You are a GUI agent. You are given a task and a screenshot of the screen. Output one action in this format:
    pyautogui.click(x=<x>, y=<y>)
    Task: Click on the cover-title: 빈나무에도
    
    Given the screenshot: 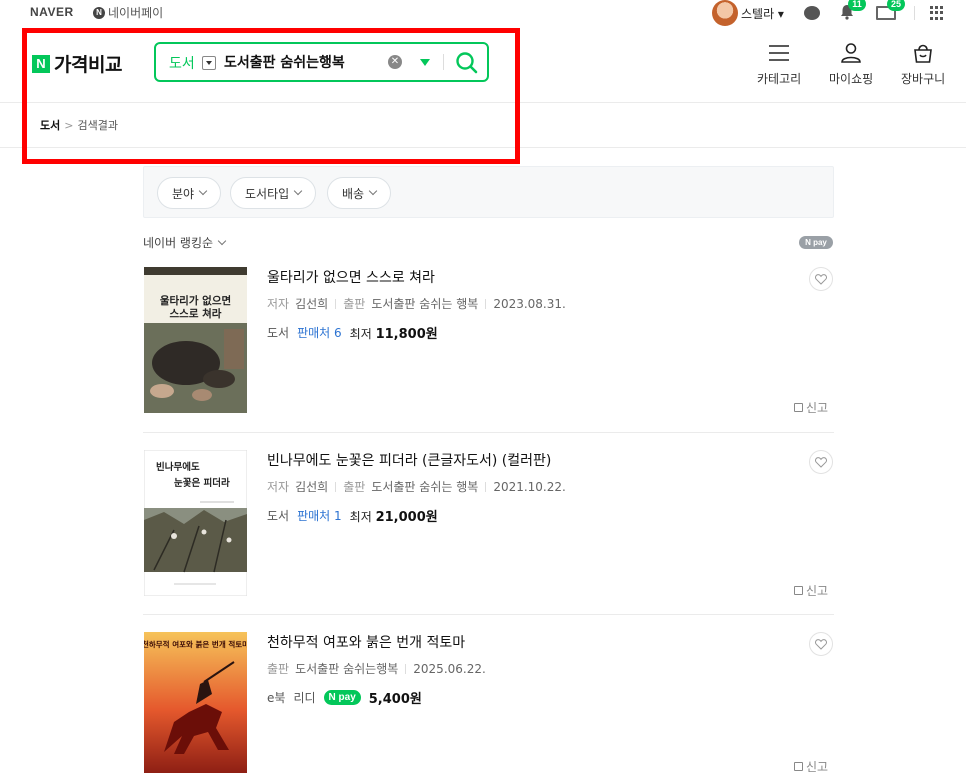 What is the action you would take?
    pyautogui.click(x=178, y=467)
    